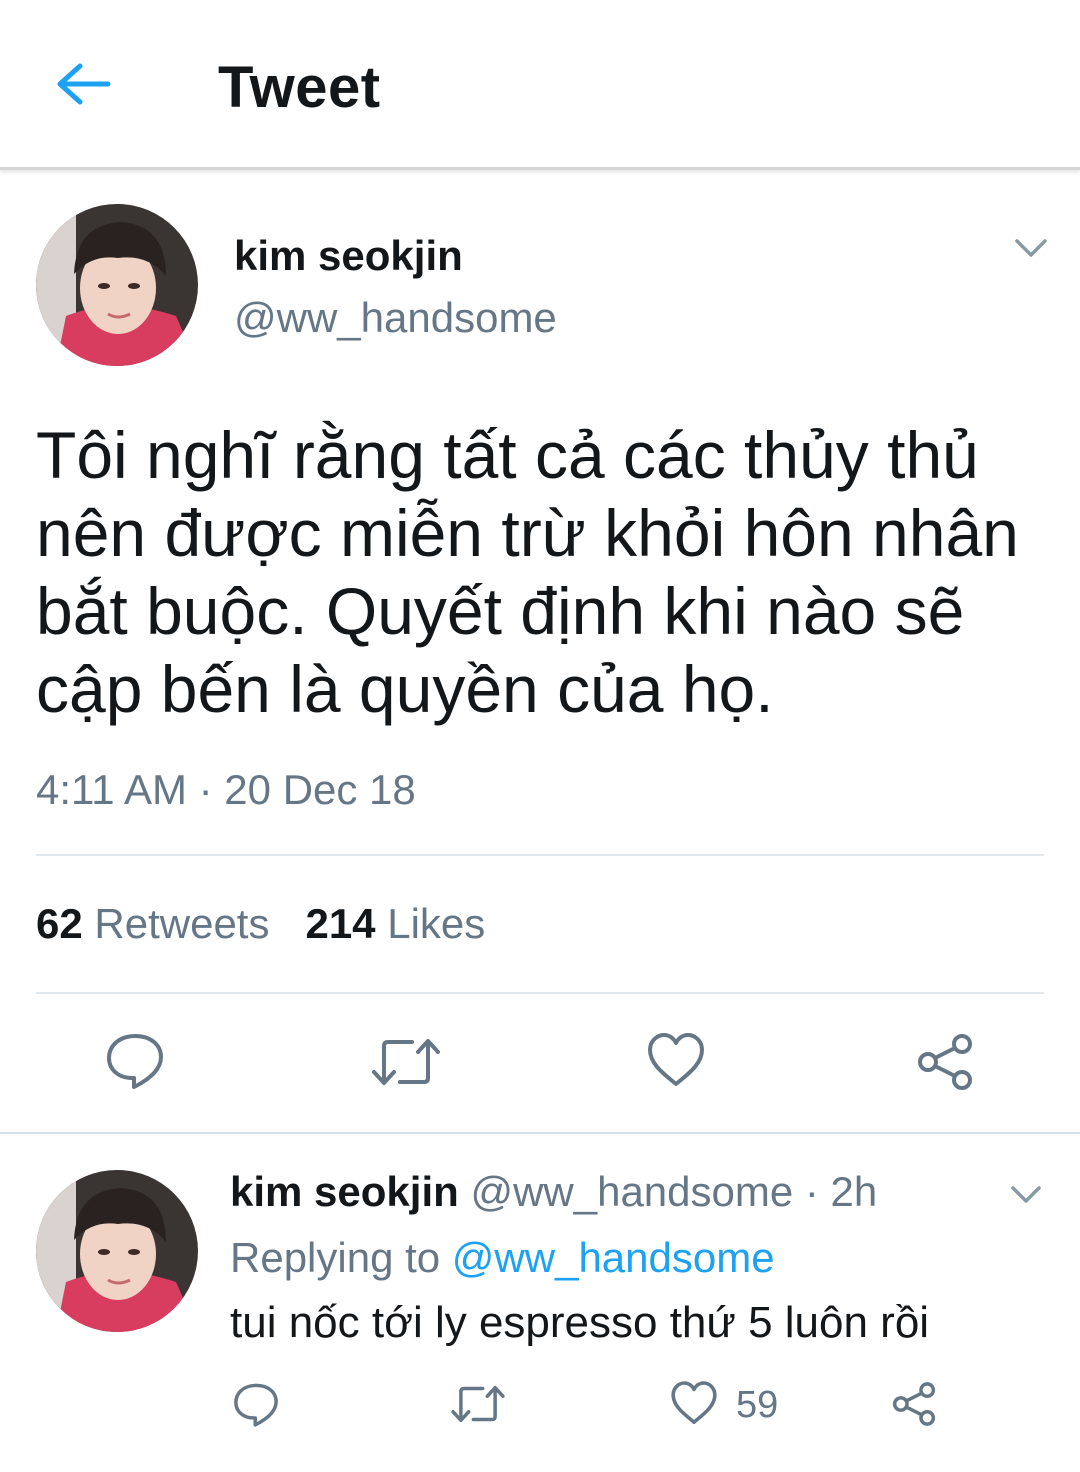  I want to click on retweets-stat: 62 Retweets, so click(152, 924).